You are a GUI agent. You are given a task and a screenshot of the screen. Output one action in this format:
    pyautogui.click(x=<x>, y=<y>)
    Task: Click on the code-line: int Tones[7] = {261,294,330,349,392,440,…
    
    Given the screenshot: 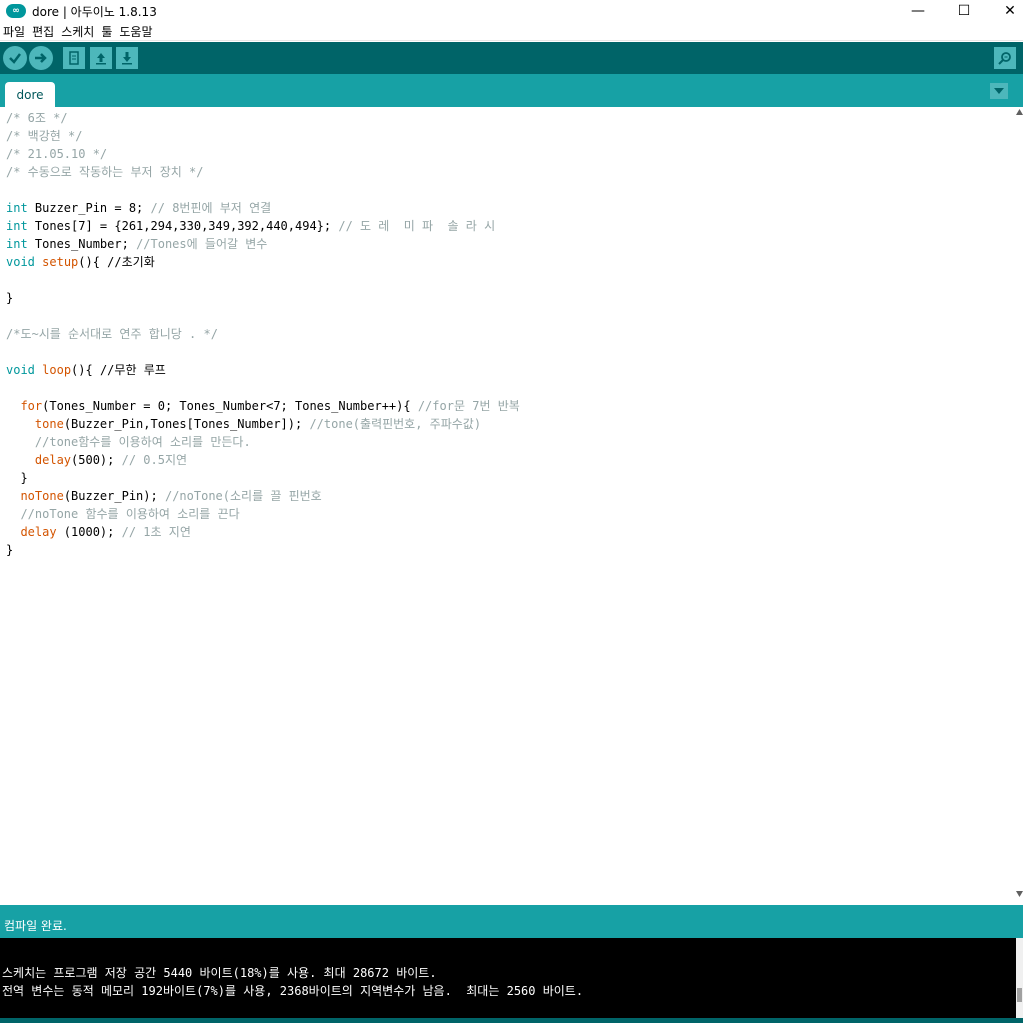 What is the action you would take?
    pyautogui.click(x=250, y=226)
    